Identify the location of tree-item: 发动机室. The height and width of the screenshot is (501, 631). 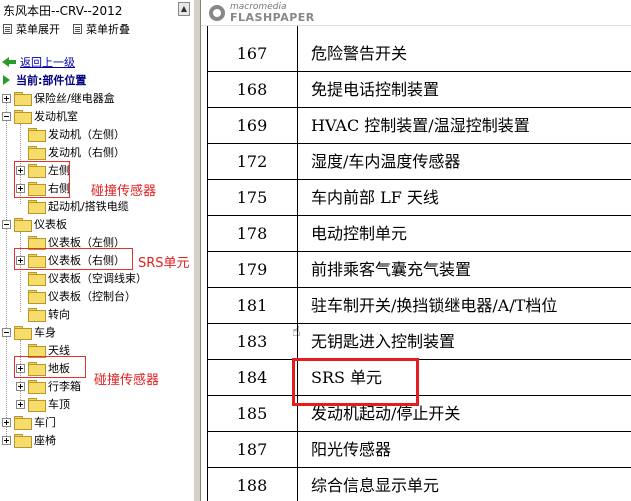
(40, 116).